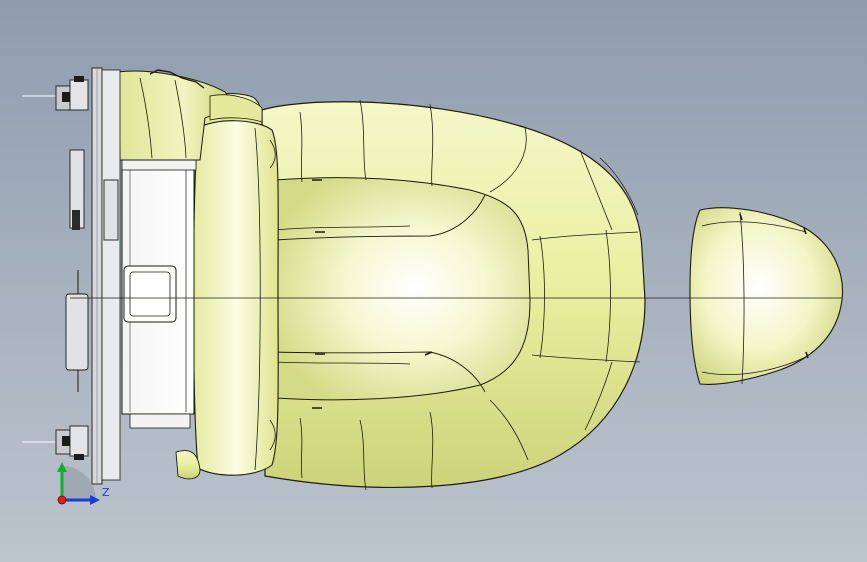 The width and height of the screenshot is (867, 562). I want to click on triad-shadow, so click(79, 483).